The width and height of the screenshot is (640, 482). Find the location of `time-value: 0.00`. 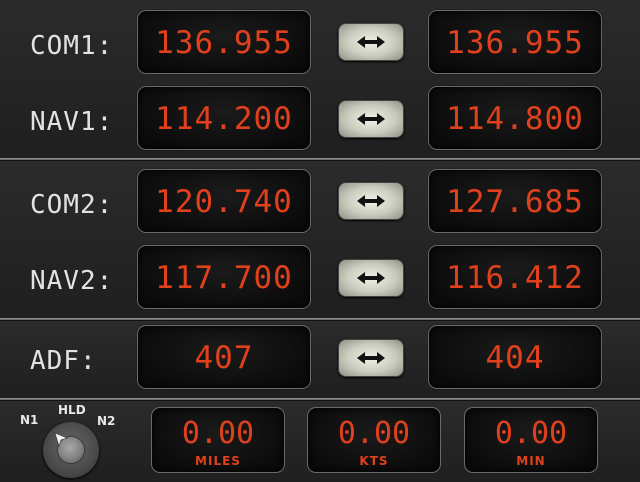

time-value: 0.00 is located at coordinates (531, 433).